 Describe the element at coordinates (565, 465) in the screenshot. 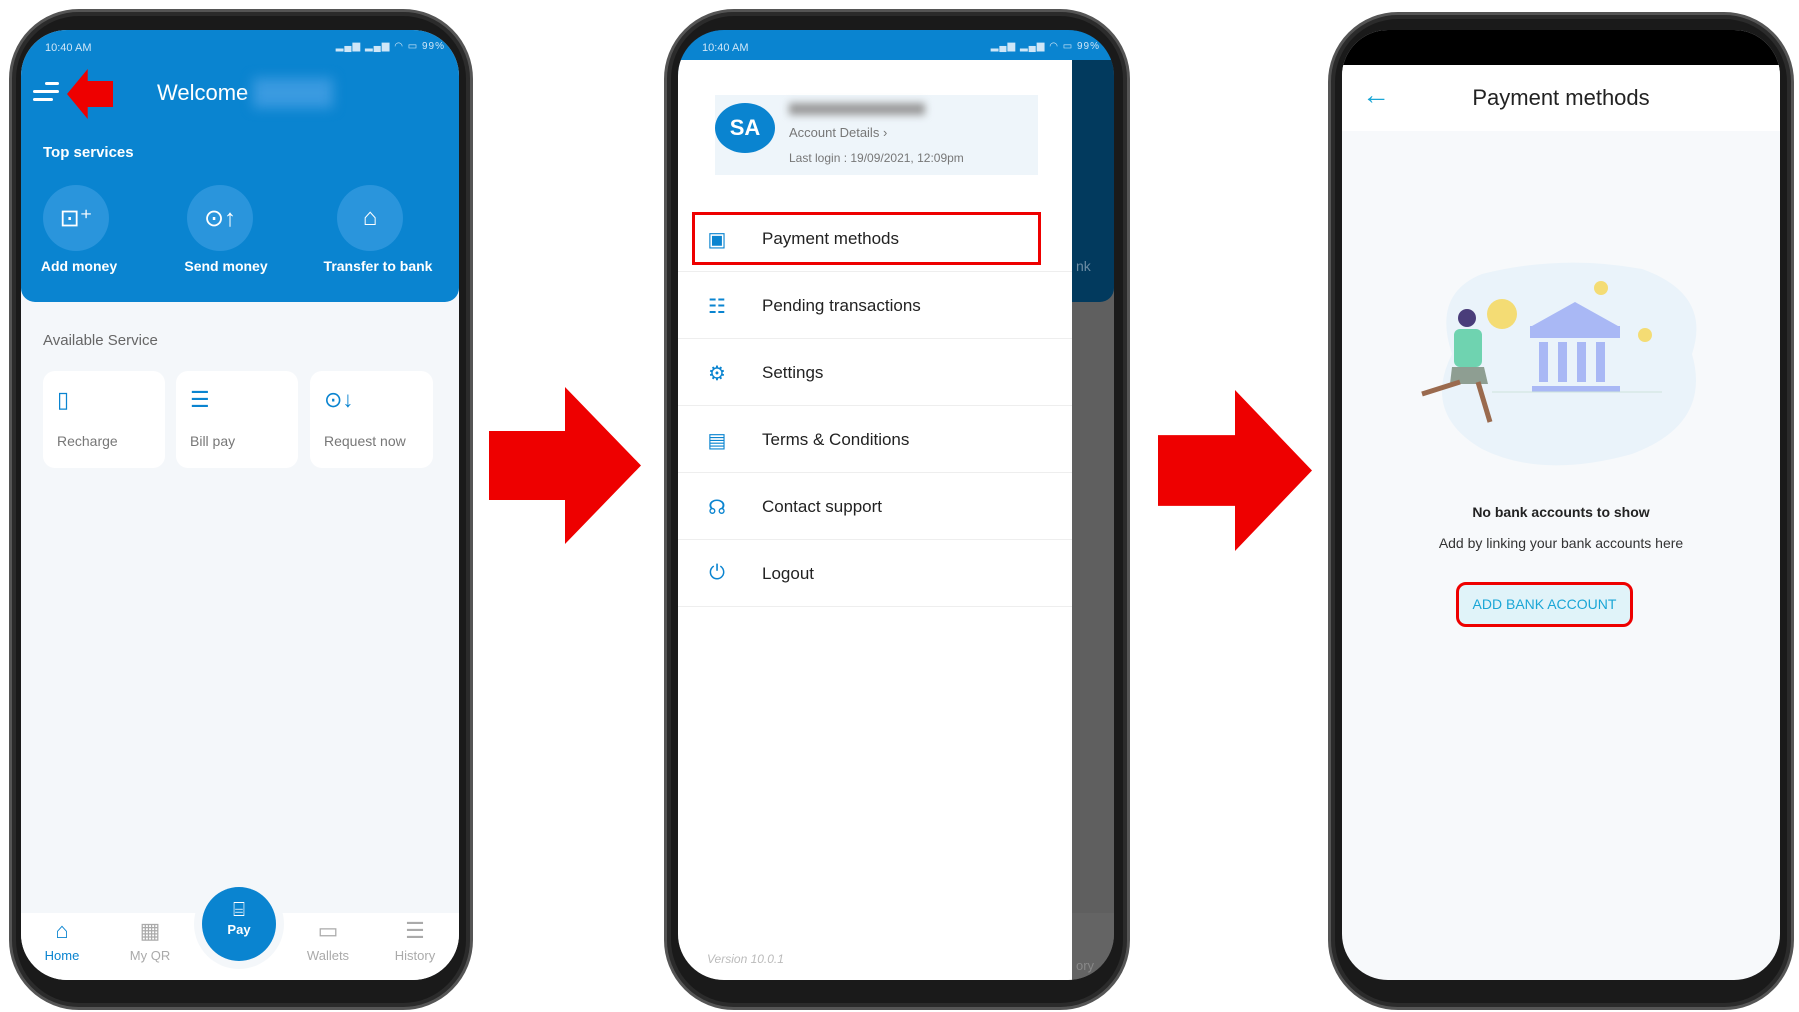

I see `flow-arrow-1-icon` at that location.